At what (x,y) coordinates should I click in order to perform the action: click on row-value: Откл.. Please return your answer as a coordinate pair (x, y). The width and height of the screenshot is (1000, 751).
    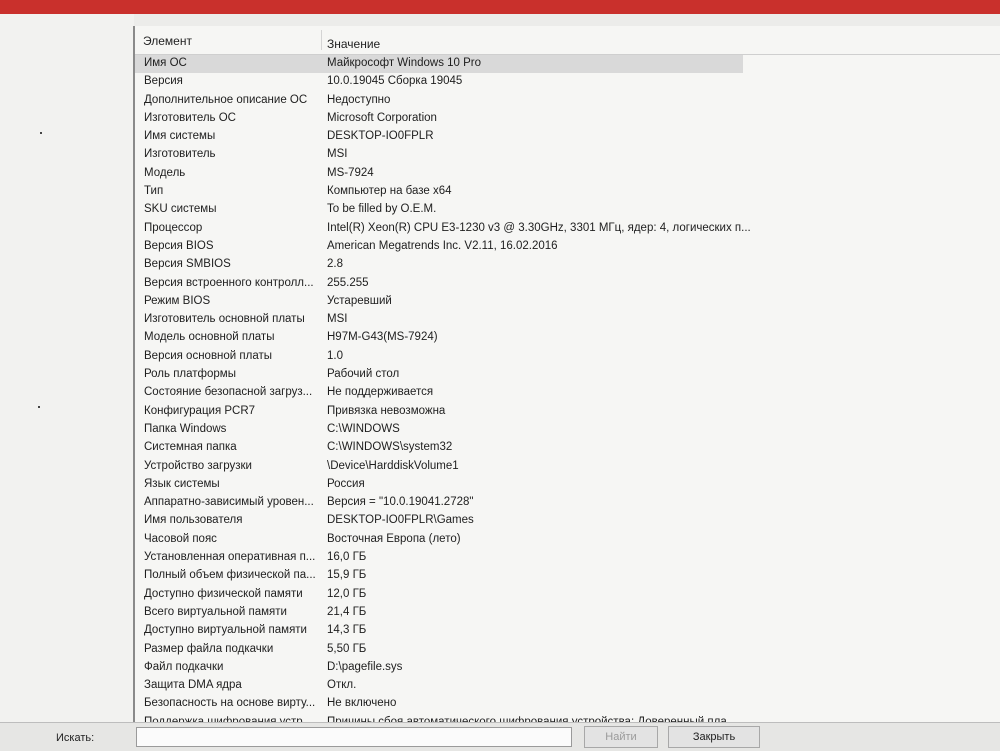
    Looking at the image, I should click on (342, 685).